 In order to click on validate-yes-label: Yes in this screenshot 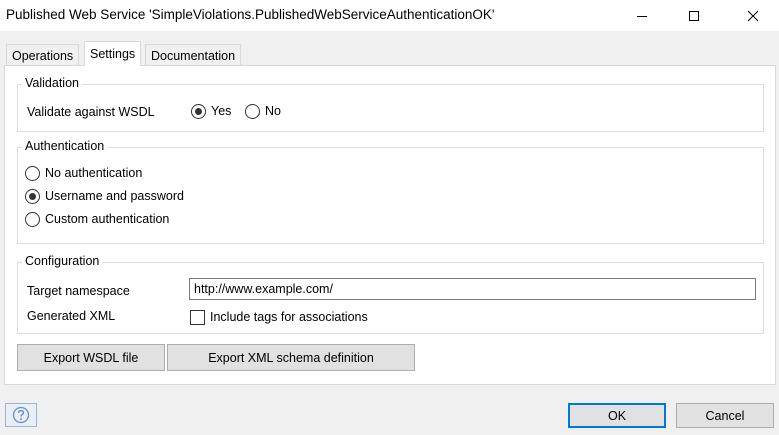, I will do `click(221, 111)`.